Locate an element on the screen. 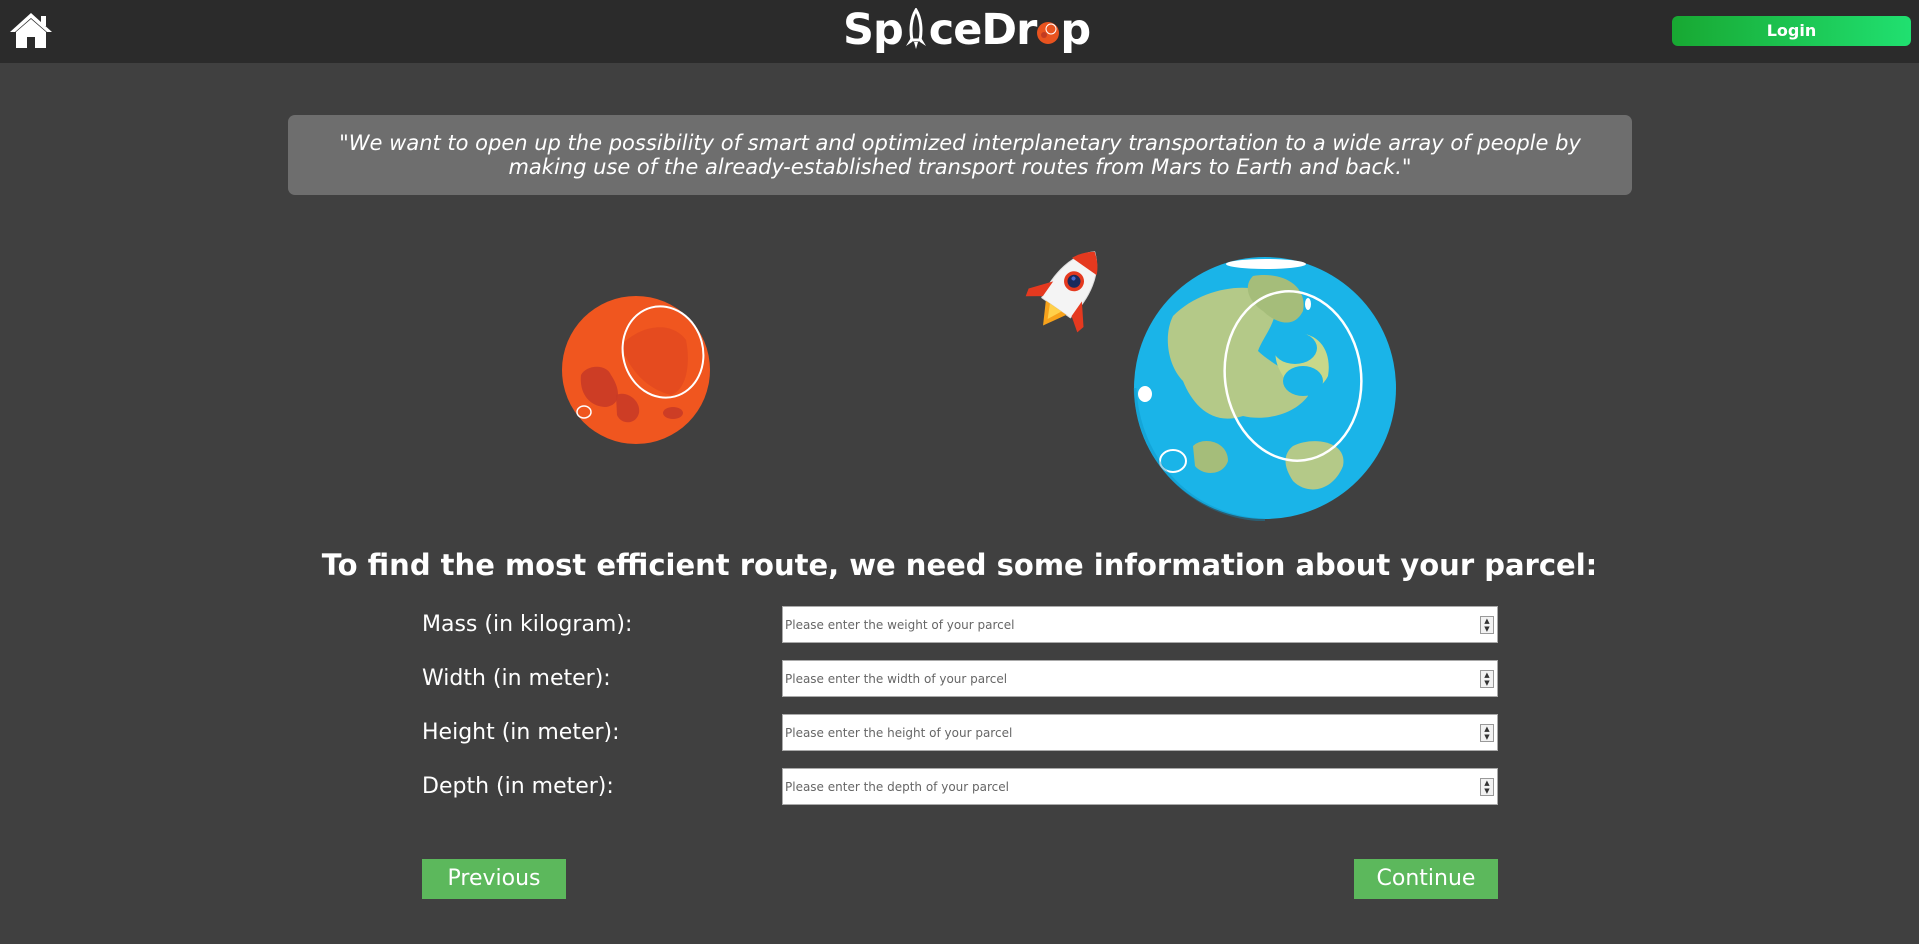 Image resolution: width=1919 pixels, height=944 pixels. rocket-icon is located at coordinates (1070, 287).